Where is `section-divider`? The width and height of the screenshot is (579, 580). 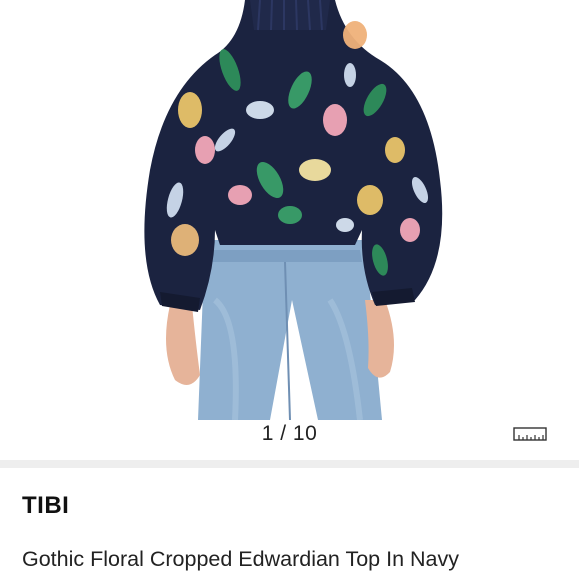 section-divider is located at coordinates (289, 464).